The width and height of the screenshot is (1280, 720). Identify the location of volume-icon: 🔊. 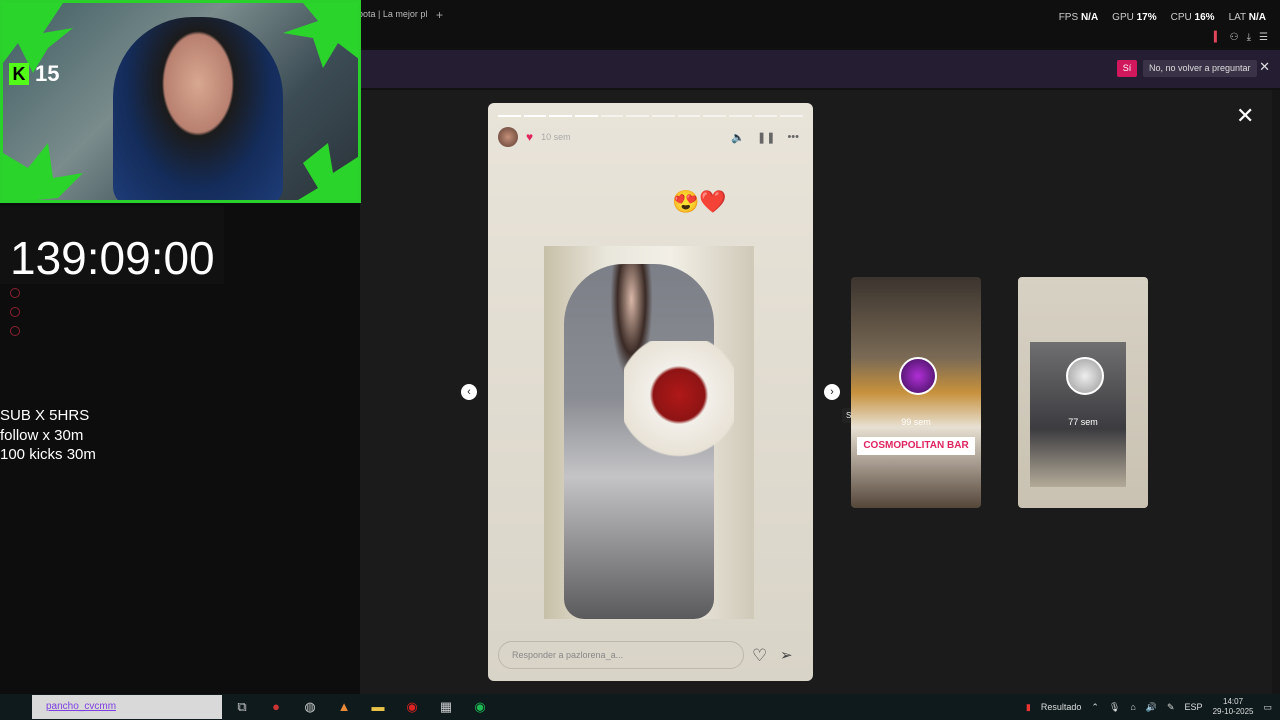
(1151, 707).